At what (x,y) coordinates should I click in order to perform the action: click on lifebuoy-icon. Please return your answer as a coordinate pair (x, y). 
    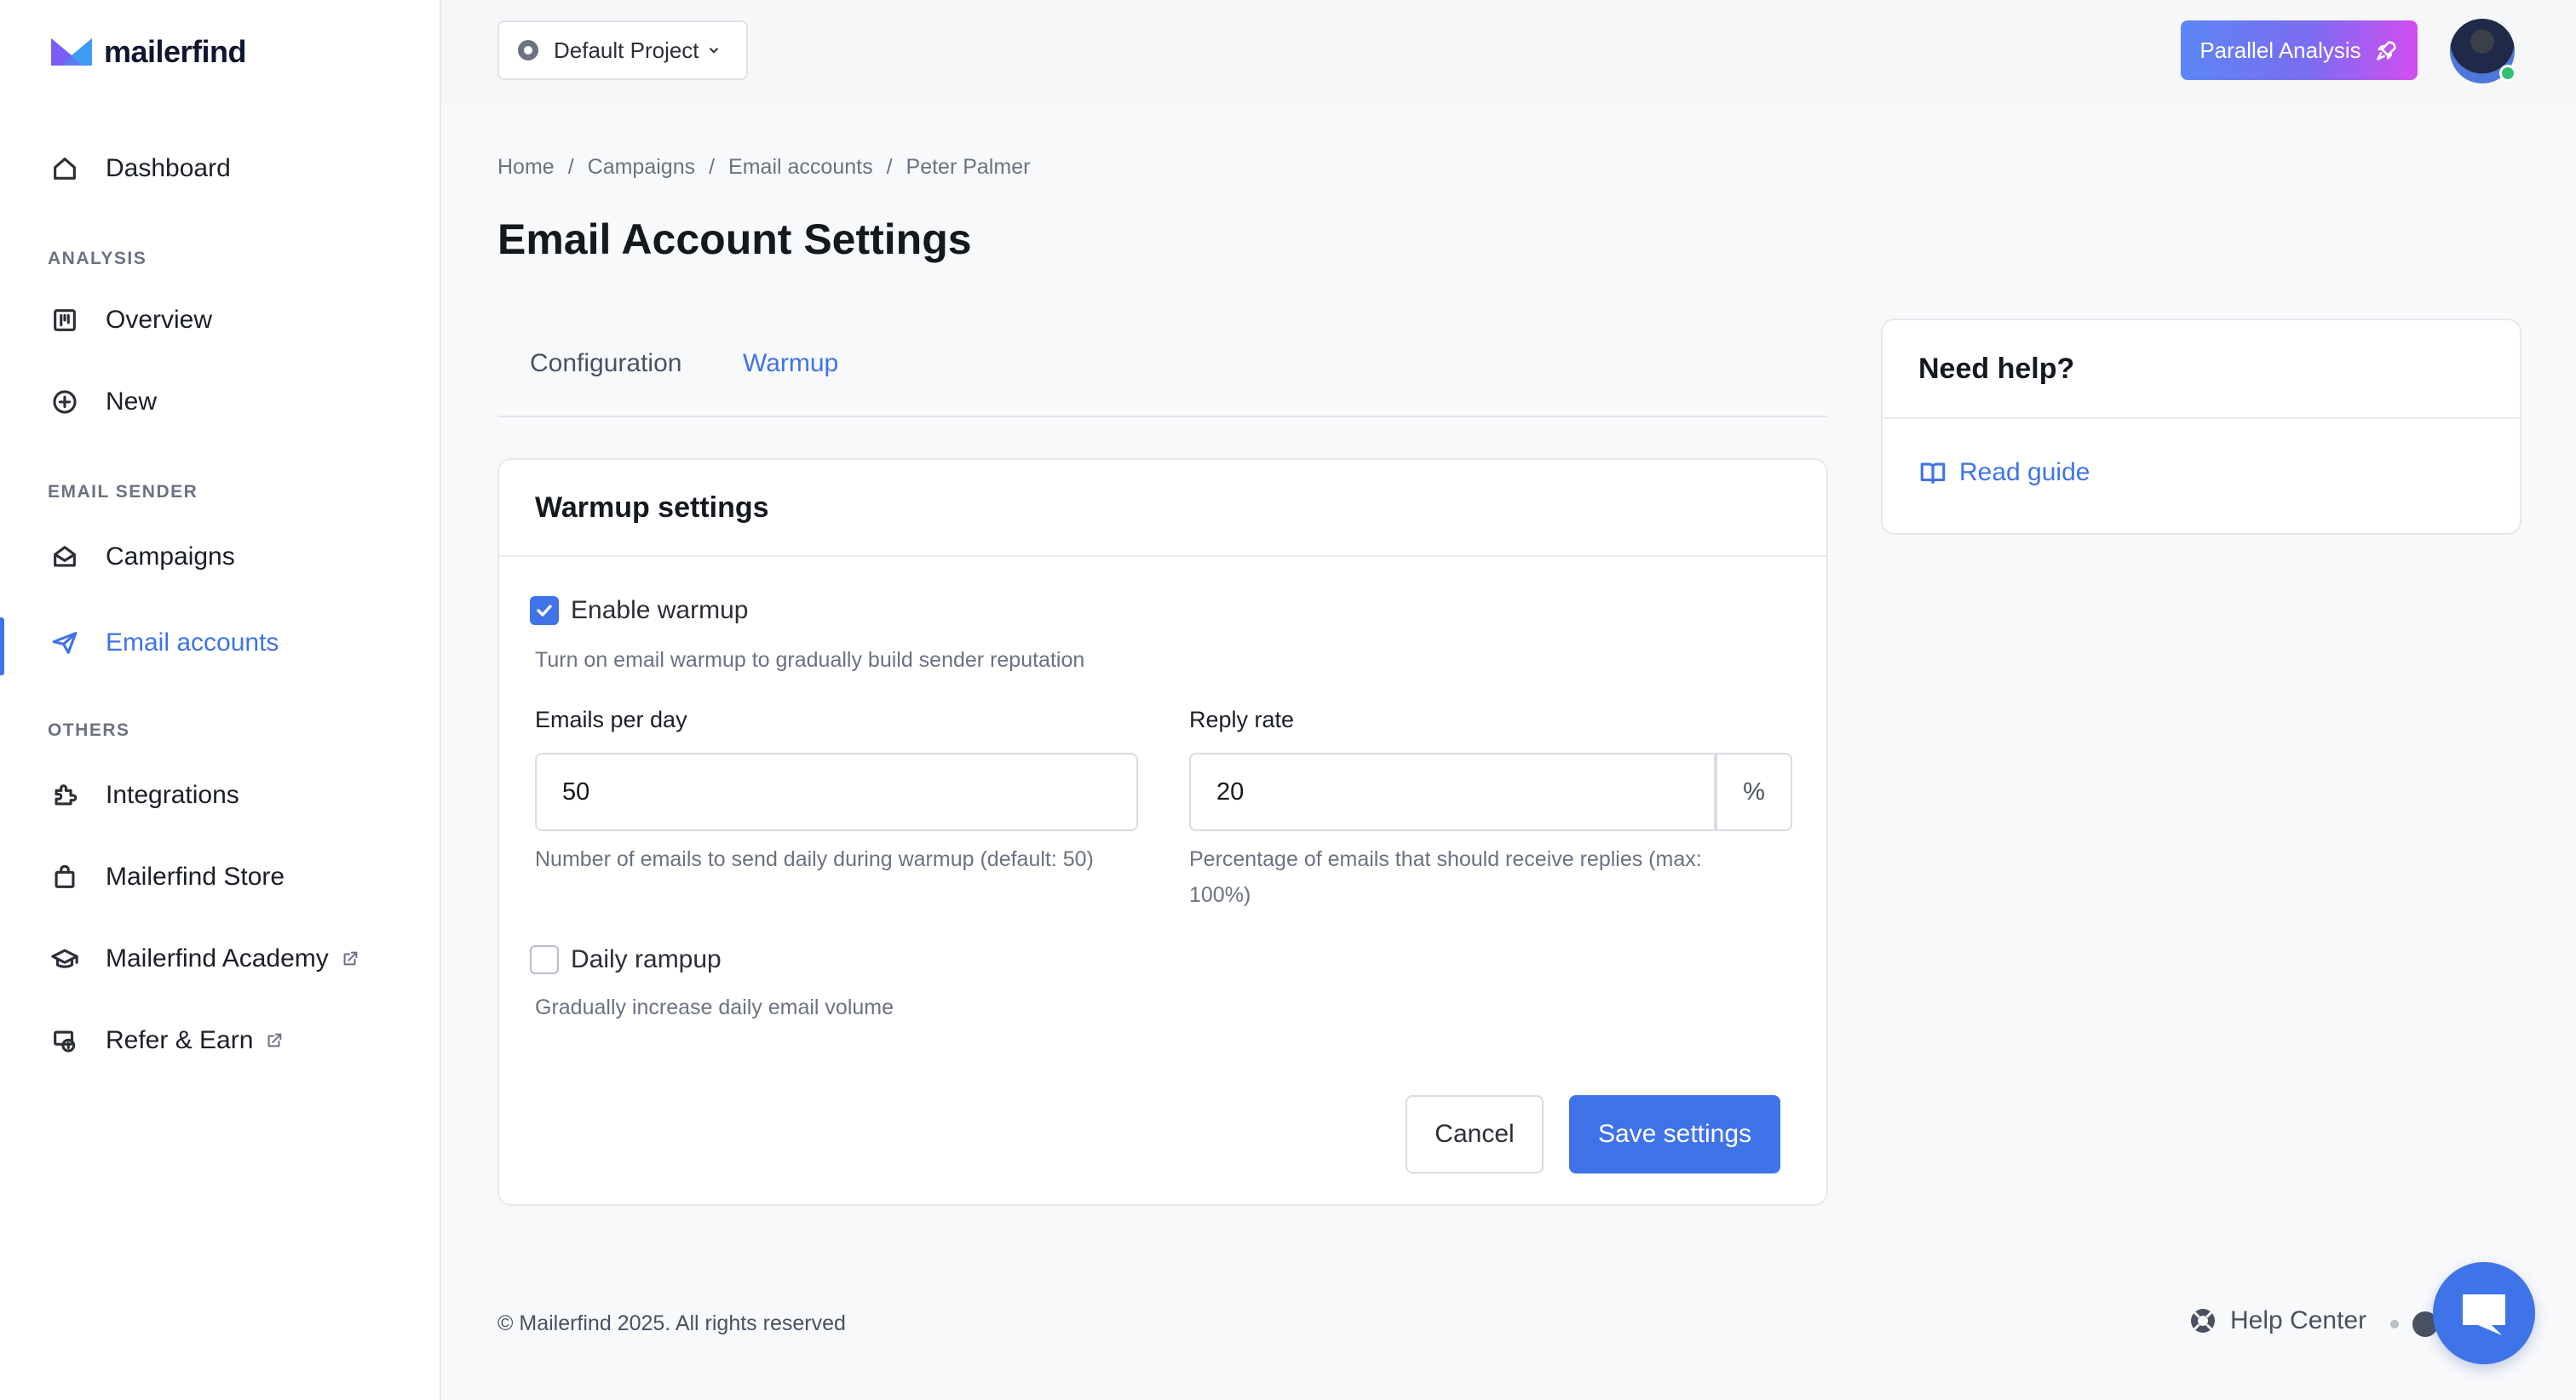
    Looking at the image, I should click on (2203, 1321).